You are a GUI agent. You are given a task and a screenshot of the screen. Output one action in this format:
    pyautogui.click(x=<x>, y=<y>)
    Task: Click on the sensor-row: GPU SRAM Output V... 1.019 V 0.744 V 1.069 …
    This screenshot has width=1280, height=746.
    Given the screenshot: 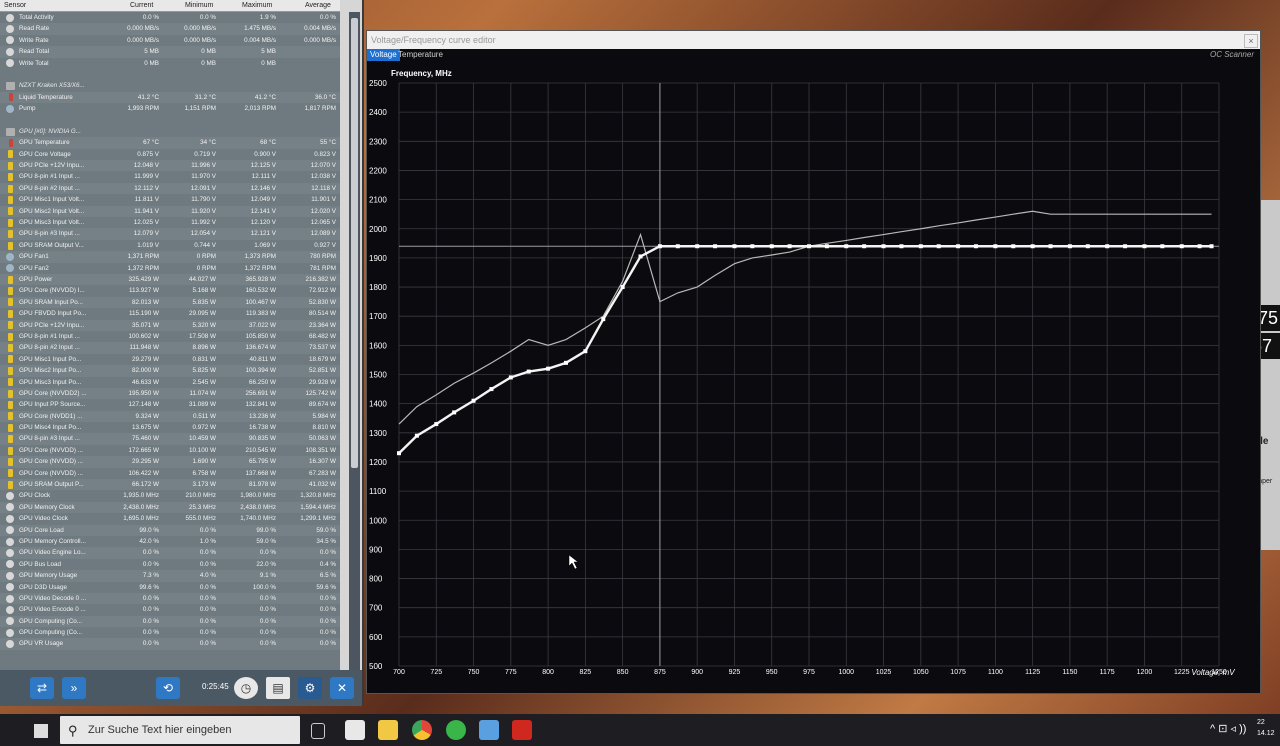 What is the action you would take?
    pyautogui.click(x=170, y=245)
    